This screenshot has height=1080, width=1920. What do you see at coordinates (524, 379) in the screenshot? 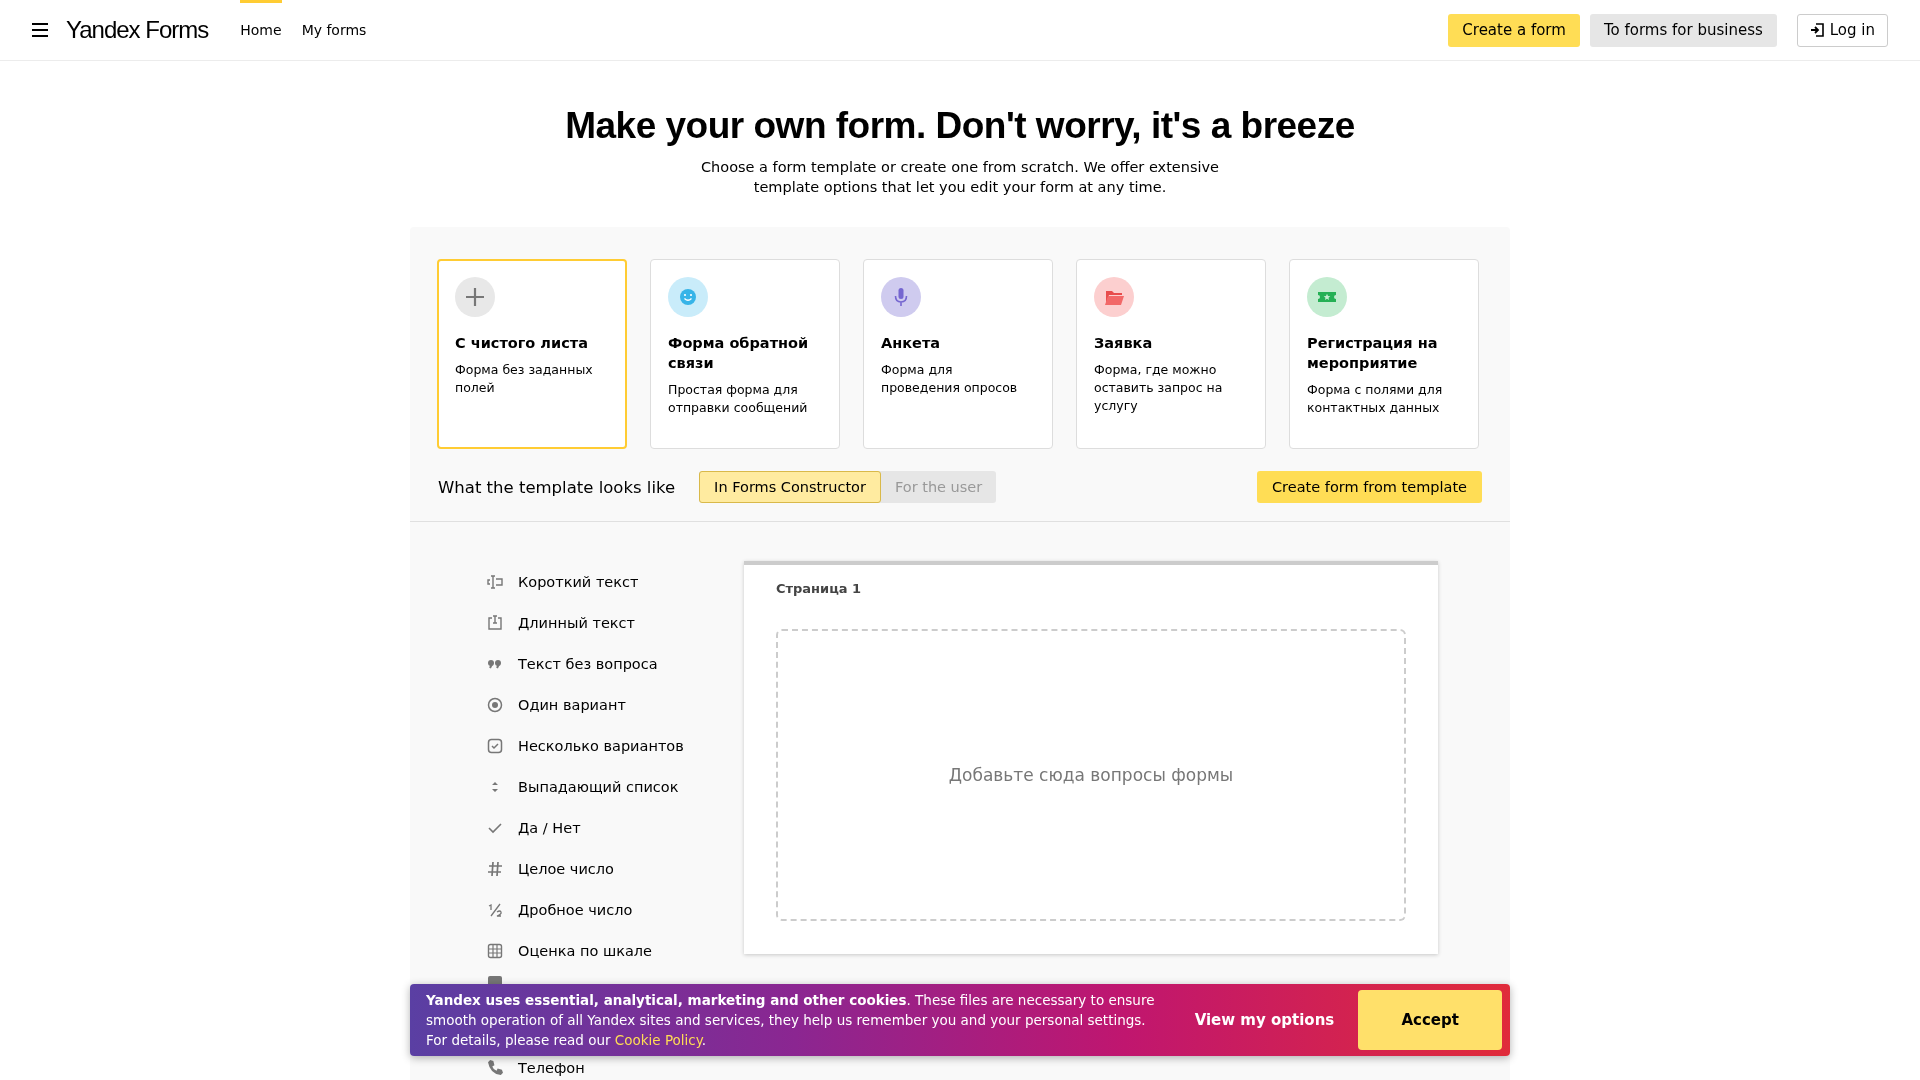
I see `card-description: Форма без заданных полей` at bounding box center [524, 379].